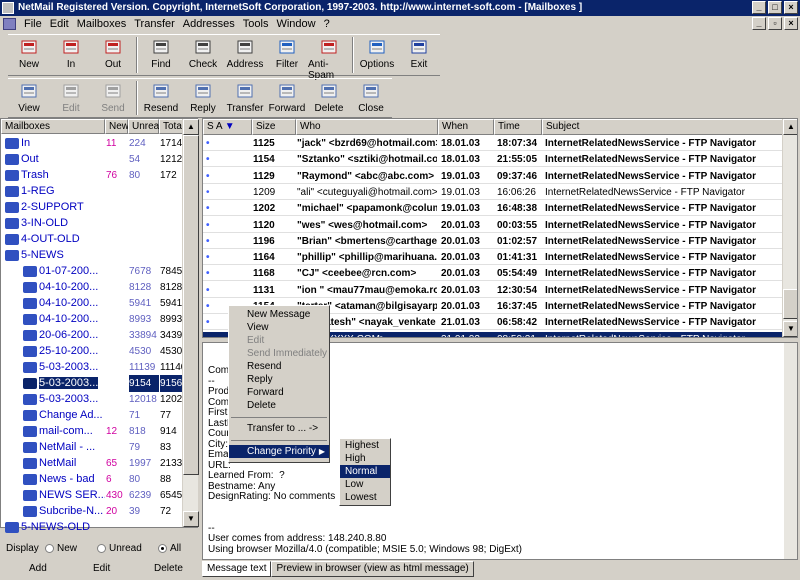 The width and height of the screenshot is (800, 580). What do you see at coordinates (93, 271) in the screenshot?
I see `mailbox-row: 01-07-200... 7678 7845` at bounding box center [93, 271].